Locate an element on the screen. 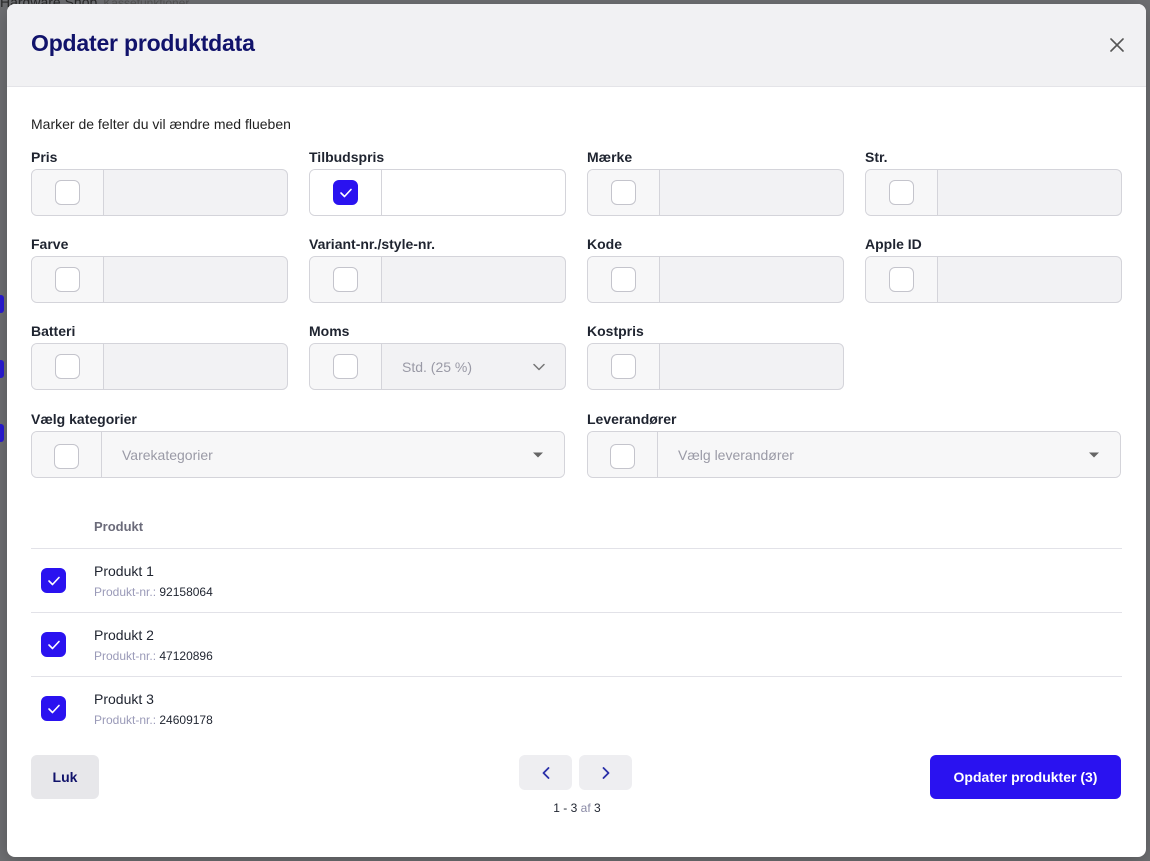 The image size is (1150, 861). field-variant: Variant-nr./style-nr. is located at coordinates (437, 269).